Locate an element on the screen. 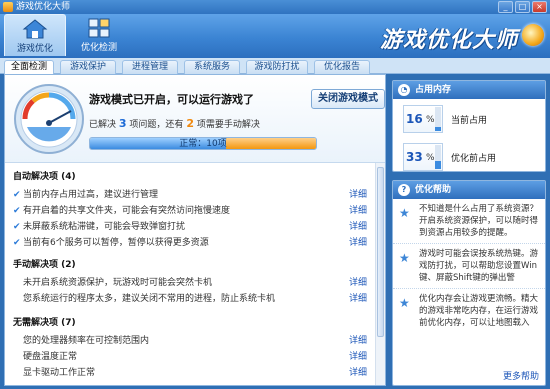 The image size is (550, 389). scrollbar-thumb is located at coordinates (380, 252).